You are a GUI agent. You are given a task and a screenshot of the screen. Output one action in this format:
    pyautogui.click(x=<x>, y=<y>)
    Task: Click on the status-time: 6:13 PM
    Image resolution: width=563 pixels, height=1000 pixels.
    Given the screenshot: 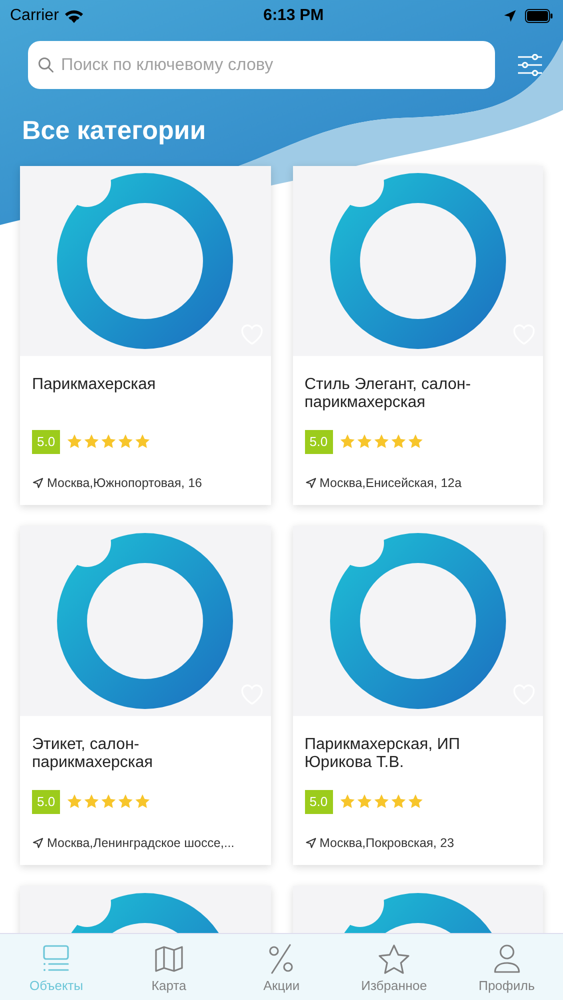 What is the action you would take?
    pyautogui.click(x=293, y=16)
    